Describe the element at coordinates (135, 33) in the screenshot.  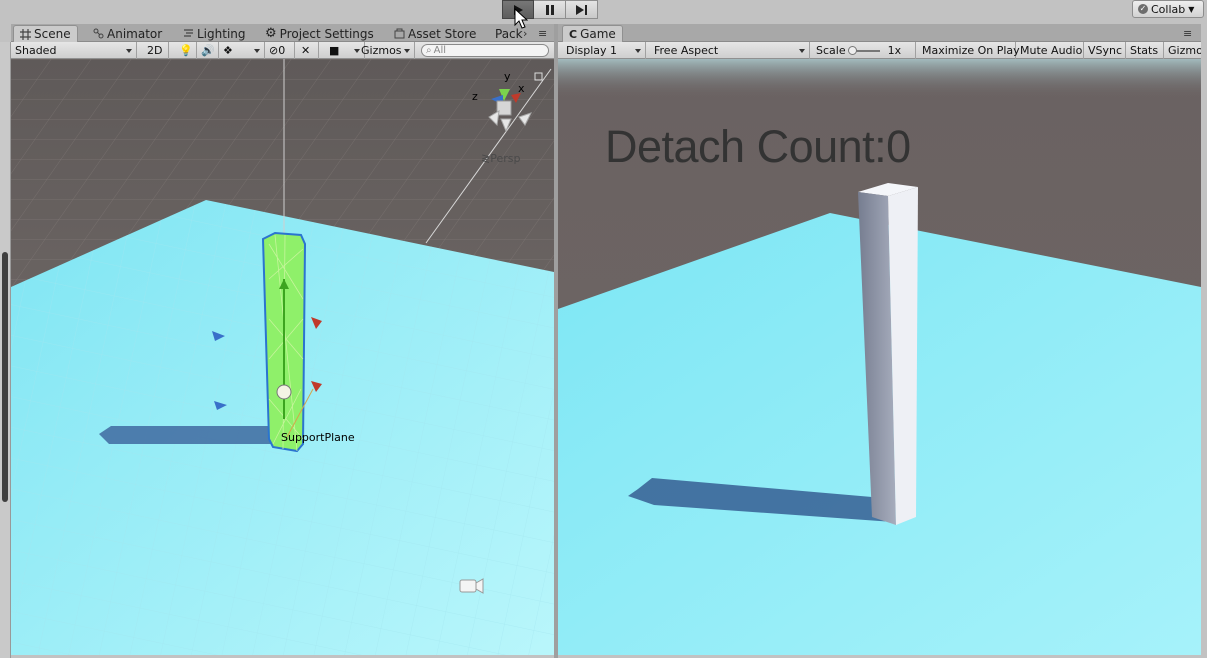
I see `tab-animator-label: Animator` at that location.